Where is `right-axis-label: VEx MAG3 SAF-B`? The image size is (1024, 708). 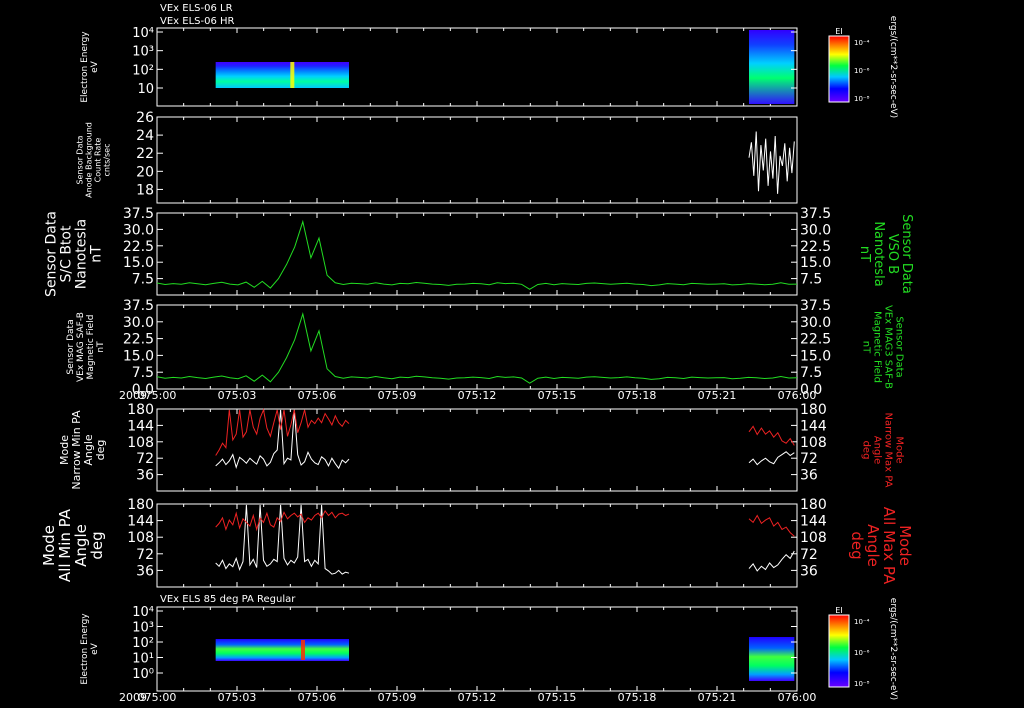 right-axis-label: VEx MAG3 SAF-B is located at coordinates (888, 347).